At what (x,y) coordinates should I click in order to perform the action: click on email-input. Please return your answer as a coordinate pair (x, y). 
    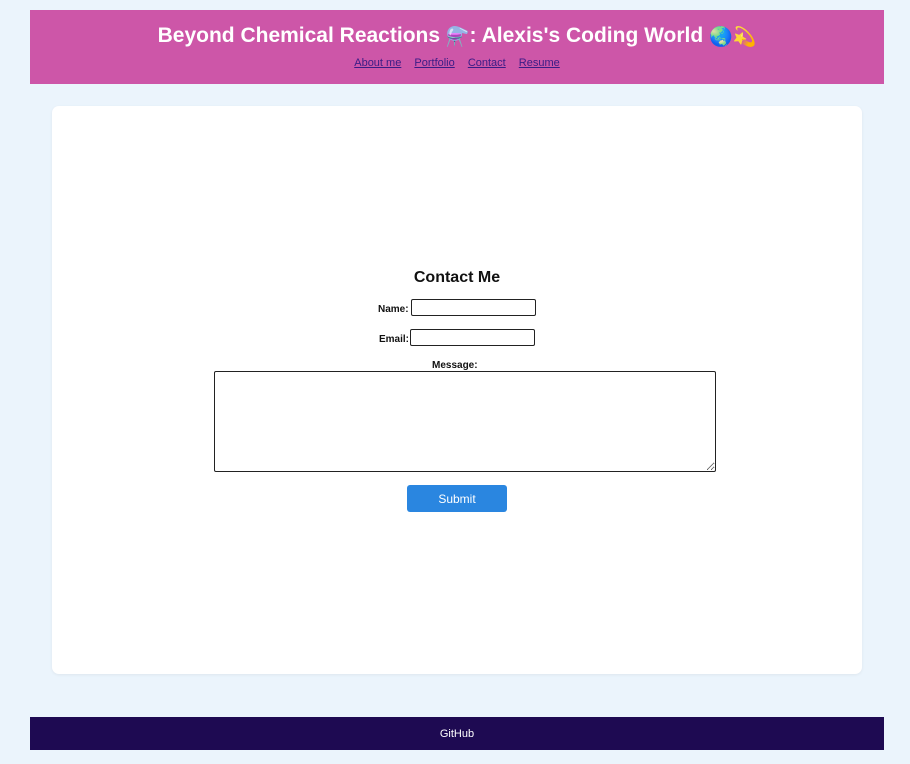
    Looking at the image, I should click on (472, 337).